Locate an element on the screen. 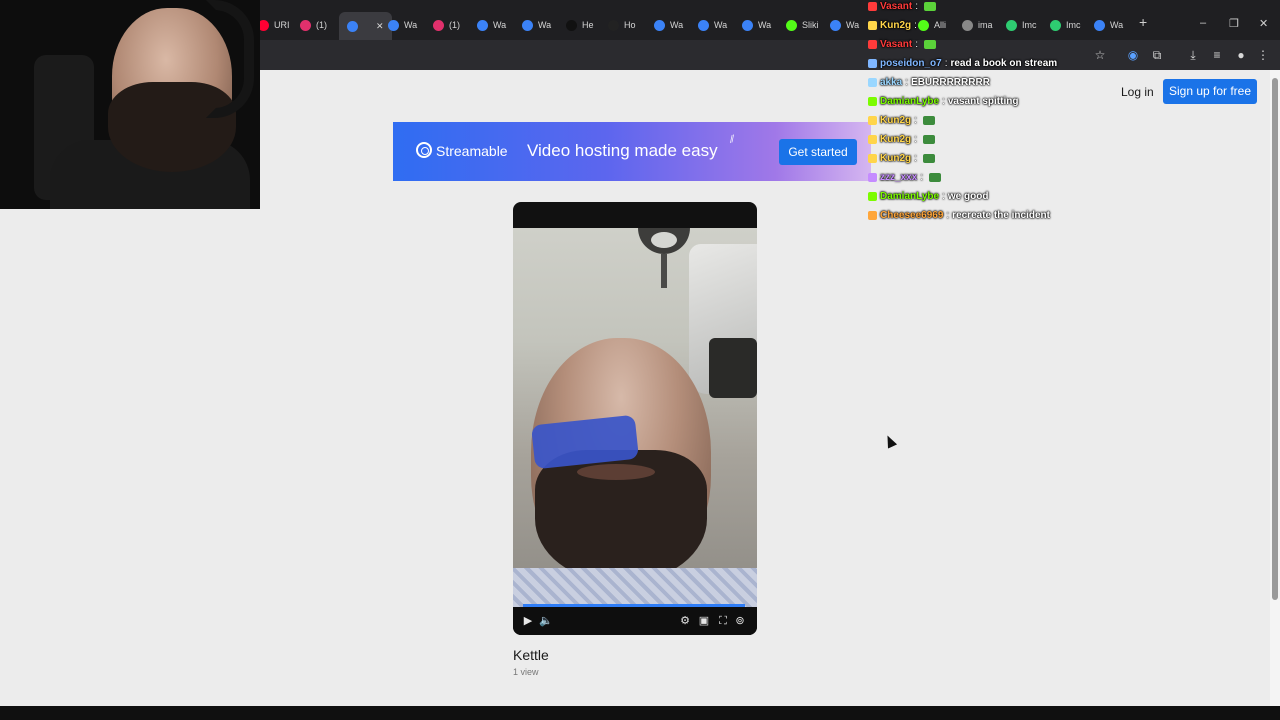  chat-username: zzz_xxx is located at coordinates (898, 177).